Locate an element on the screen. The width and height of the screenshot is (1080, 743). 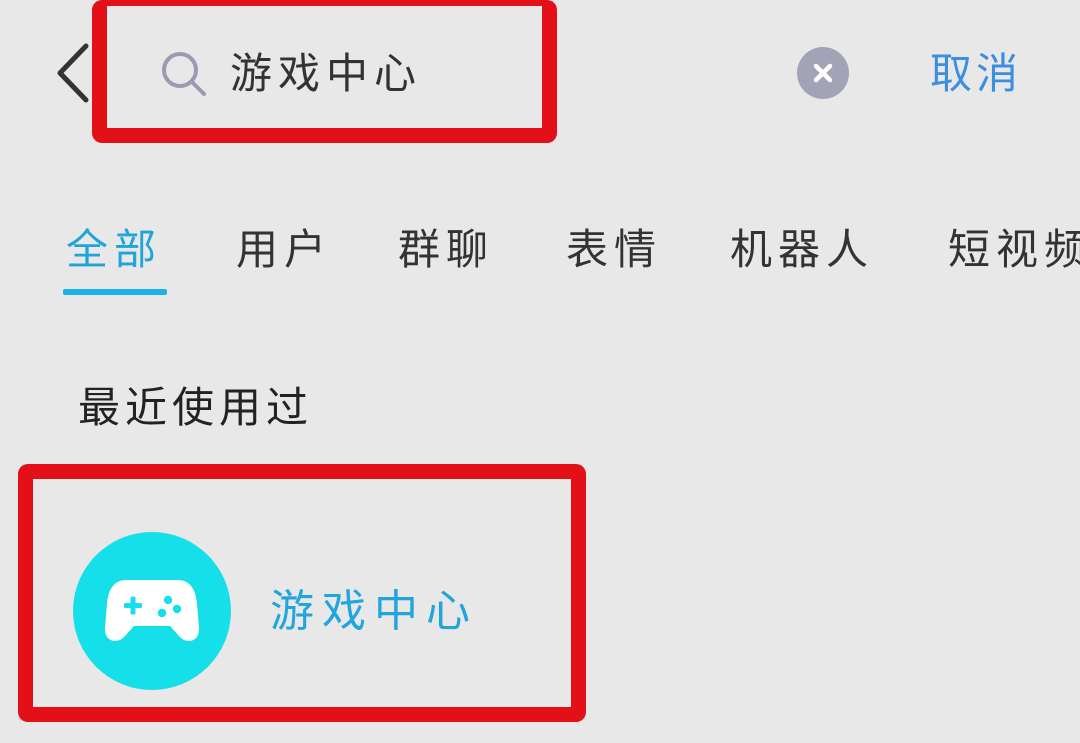
clear-search-button is located at coordinates (823, 73).